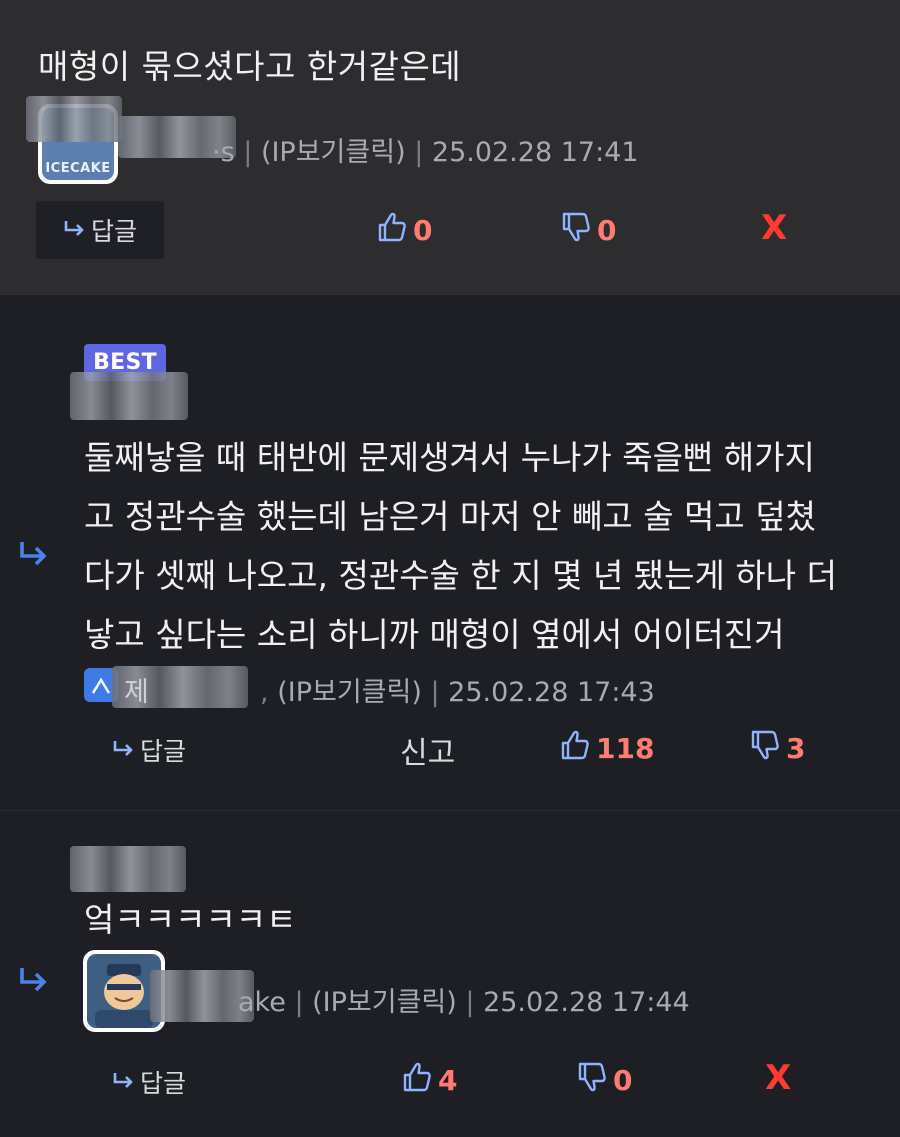 Image resolution: width=900 pixels, height=1137 pixels. I want to click on comment-meta: ake | (IP보기클릭) | 25.02.28 17:44, so click(464, 1002).